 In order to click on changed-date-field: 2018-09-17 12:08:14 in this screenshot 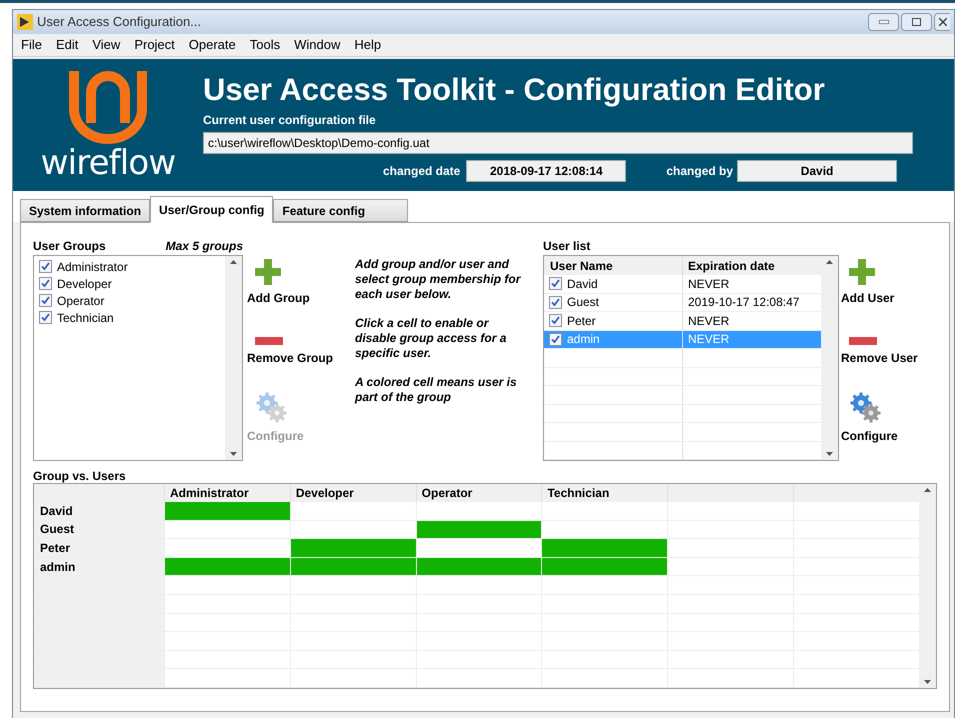, I will do `click(546, 171)`.